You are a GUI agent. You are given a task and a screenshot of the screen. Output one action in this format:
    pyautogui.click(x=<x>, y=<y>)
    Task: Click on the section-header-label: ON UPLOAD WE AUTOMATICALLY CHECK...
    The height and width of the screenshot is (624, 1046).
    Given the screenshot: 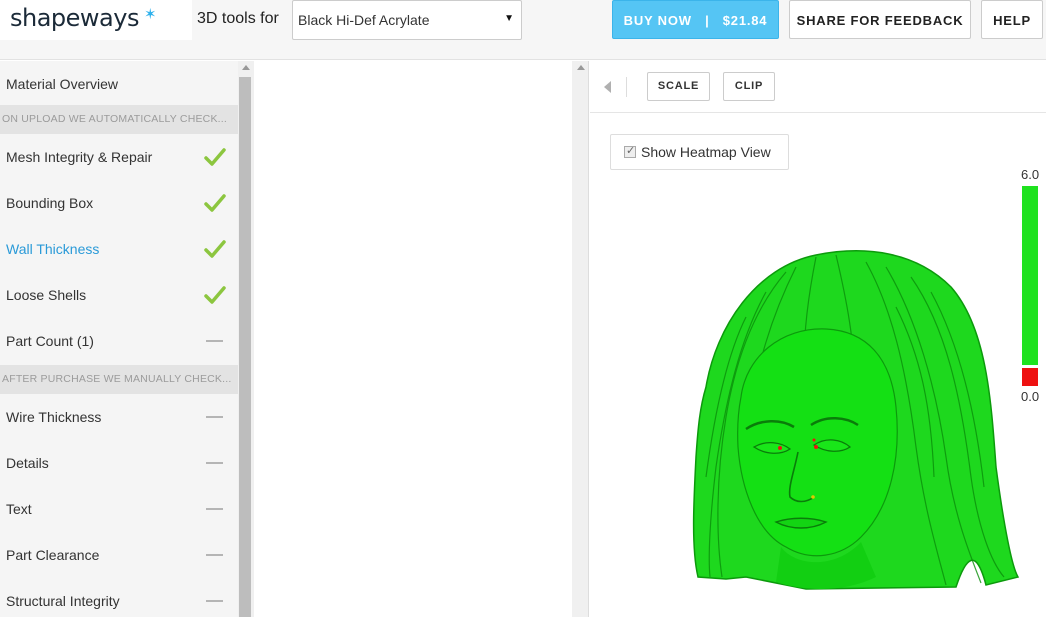 What is the action you would take?
    pyautogui.click(x=115, y=119)
    